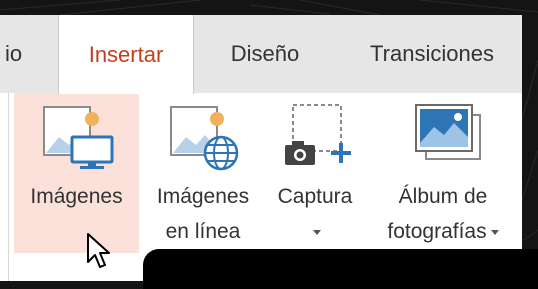 This screenshot has height=289, width=538. I want to click on tab-label: Diseño, so click(265, 53).